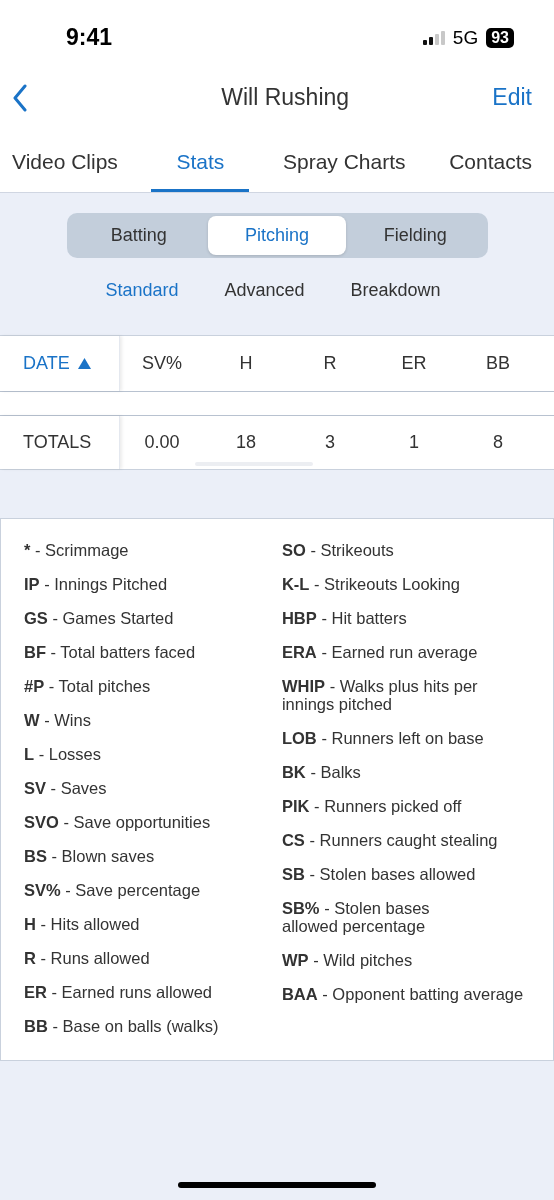  What do you see at coordinates (344, 156) in the screenshot?
I see `tab: Spray Charts` at bounding box center [344, 156].